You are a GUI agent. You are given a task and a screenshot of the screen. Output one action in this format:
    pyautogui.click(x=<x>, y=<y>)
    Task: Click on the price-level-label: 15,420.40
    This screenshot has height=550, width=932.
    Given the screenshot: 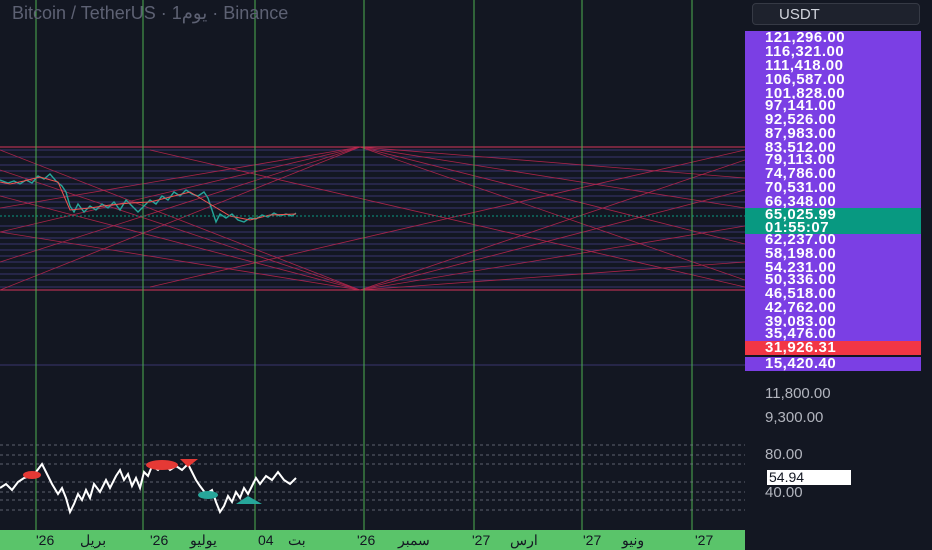 What is the action you would take?
    pyautogui.click(x=833, y=363)
    